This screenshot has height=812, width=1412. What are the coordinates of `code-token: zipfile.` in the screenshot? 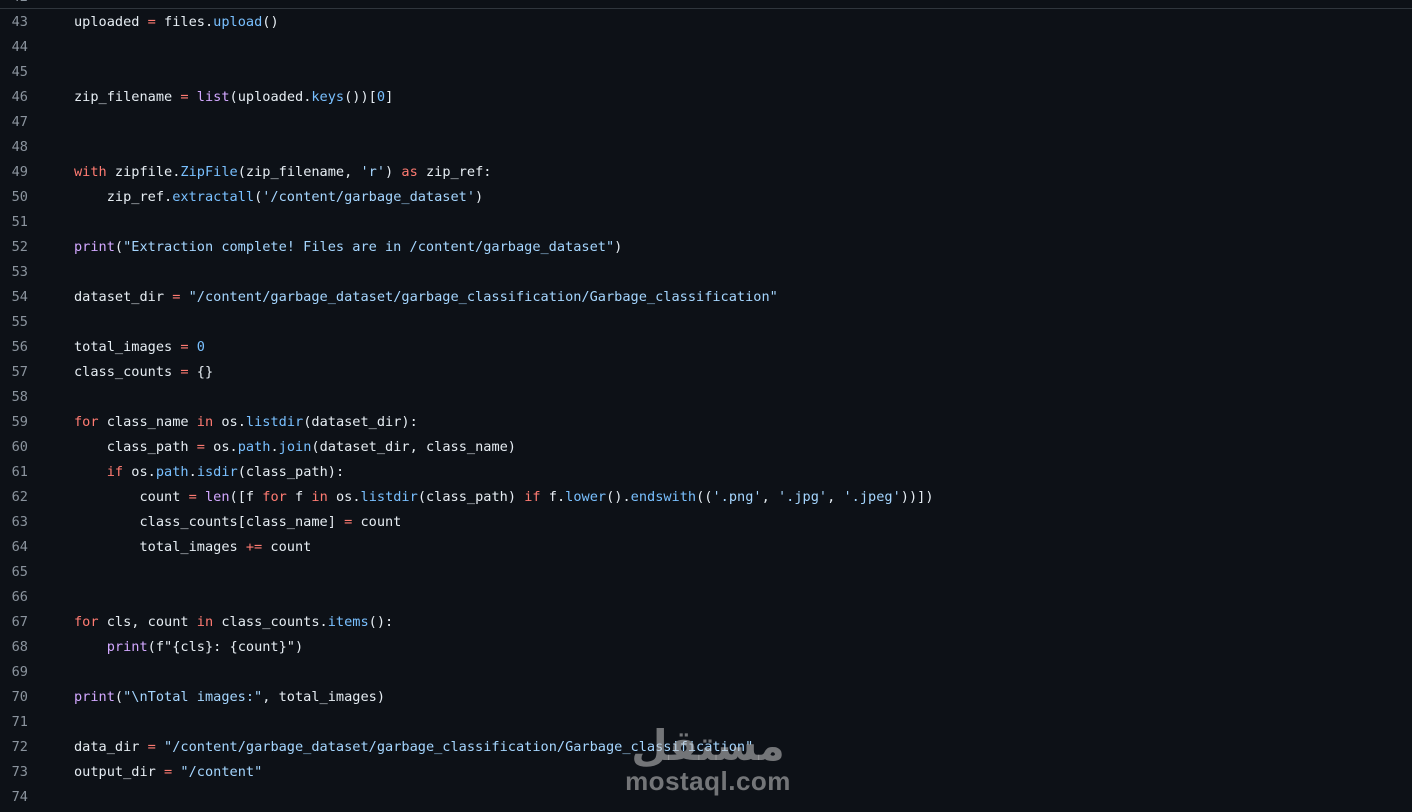 It's located at (143, 172).